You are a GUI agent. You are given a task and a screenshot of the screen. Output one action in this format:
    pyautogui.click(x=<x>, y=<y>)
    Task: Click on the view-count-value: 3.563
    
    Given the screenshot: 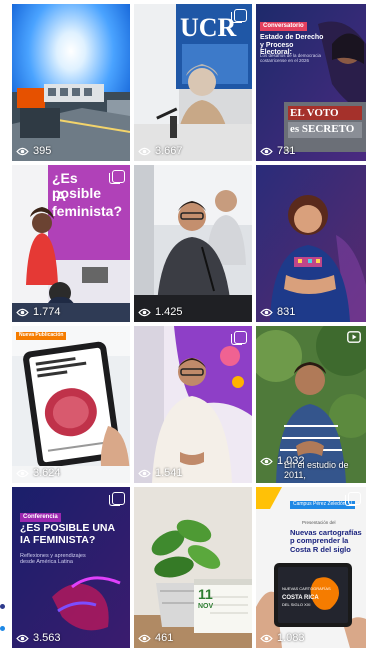 What is the action you would take?
    pyautogui.click(x=47, y=638)
    